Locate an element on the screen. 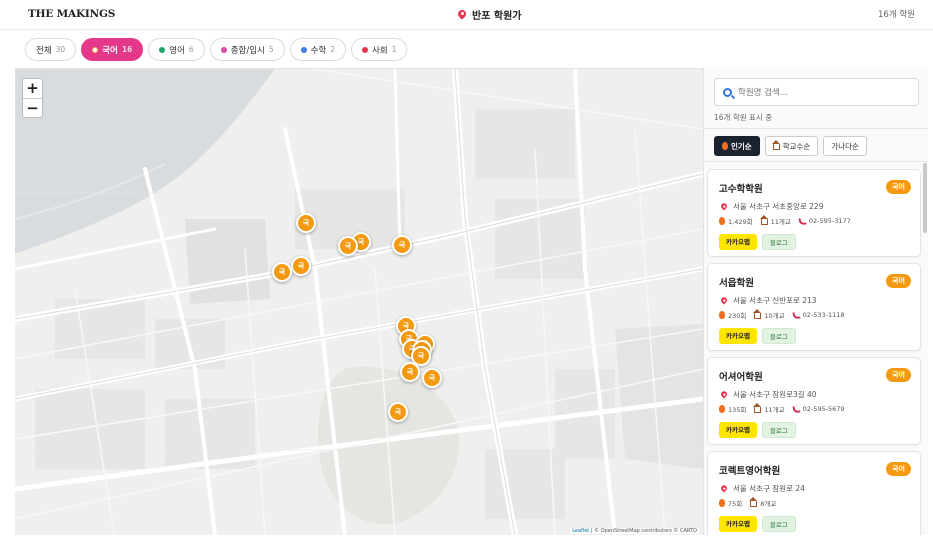  sort-popular-button: 인기순 is located at coordinates (737, 146).